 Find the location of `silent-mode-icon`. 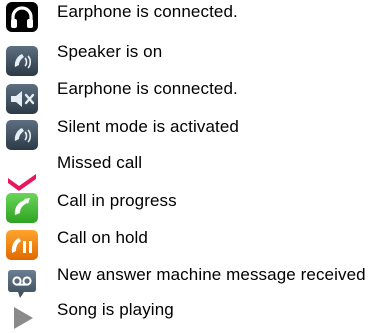

silent-mode-icon is located at coordinates (22, 135).